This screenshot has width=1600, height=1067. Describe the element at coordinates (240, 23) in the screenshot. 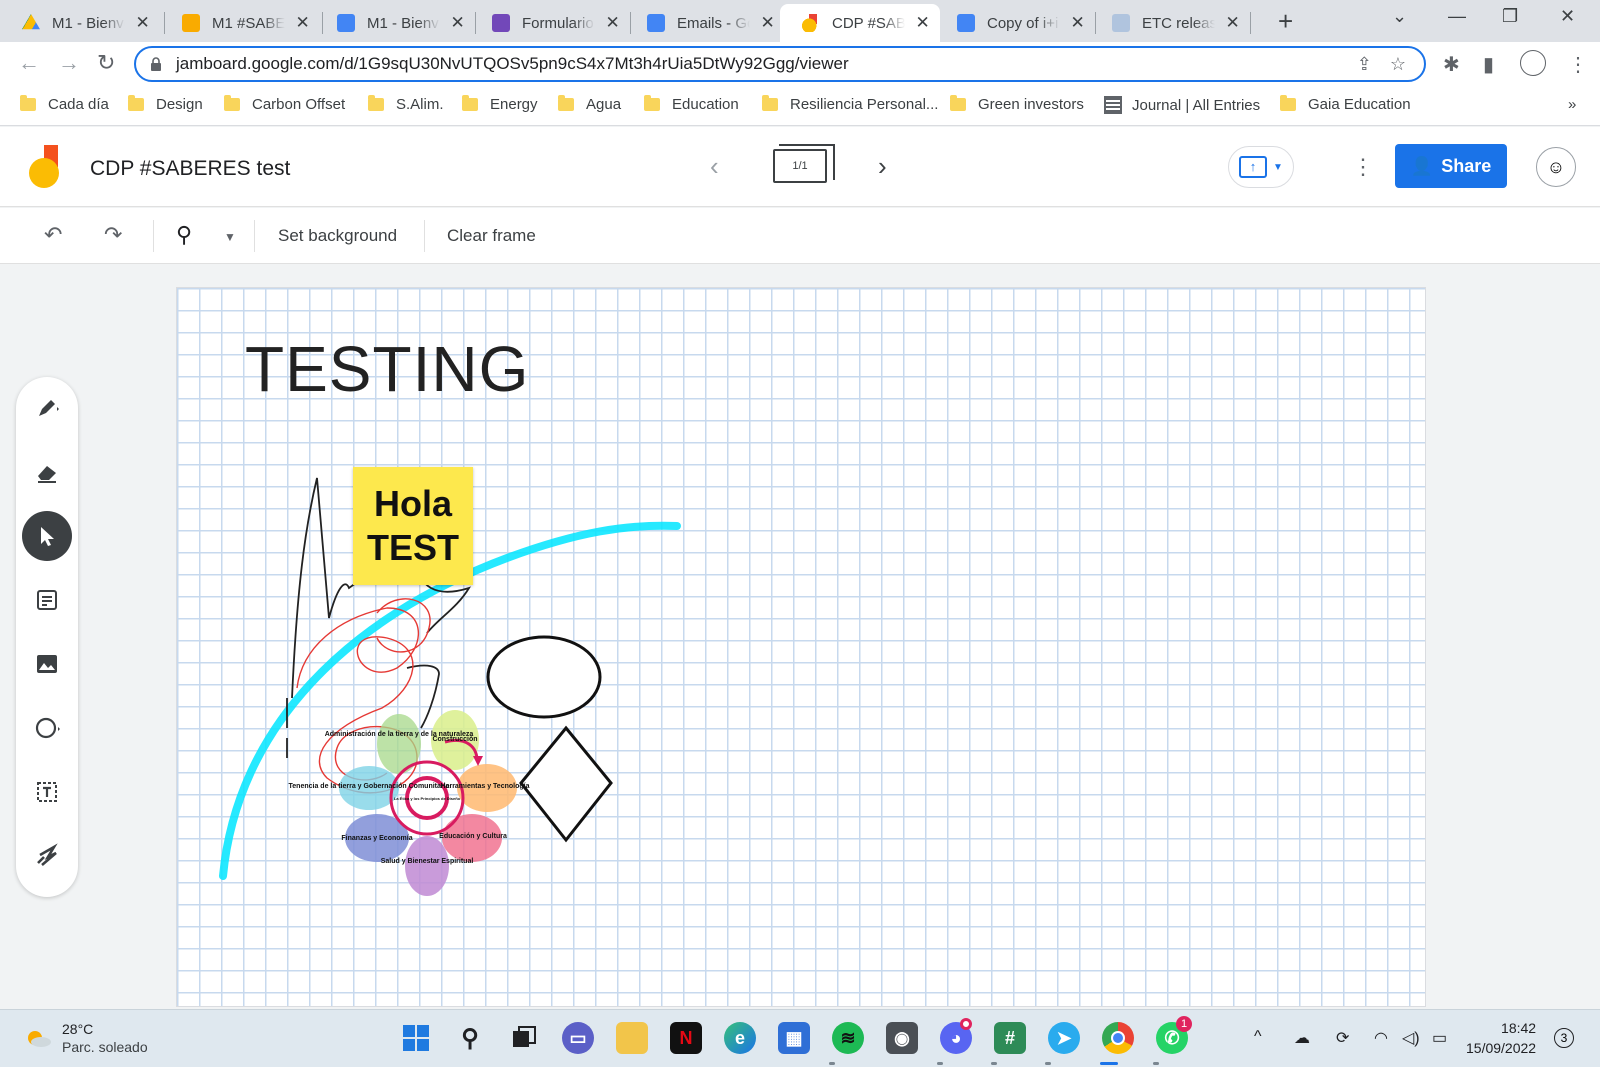

I see `browser-tab: M1 #SABER ✕` at that location.